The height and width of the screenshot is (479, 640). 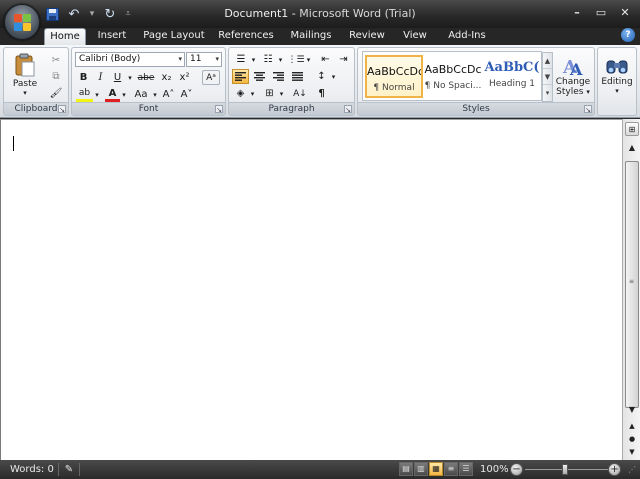 What do you see at coordinates (343, 59) in the screenshot?
I see `increase-indent-button: ⇥` at bounding box center [343, 59].